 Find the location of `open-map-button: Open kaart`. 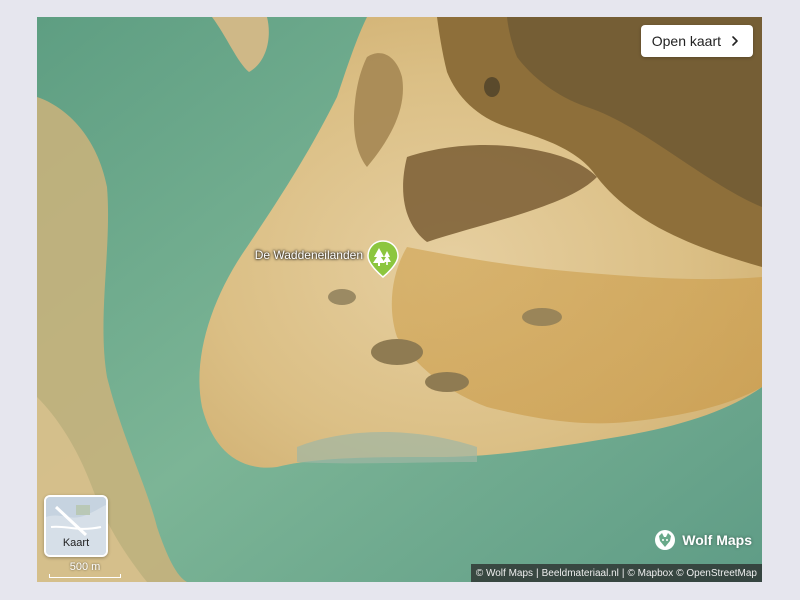

open-map-button: Open kaart is located at coordinates (696, 41).